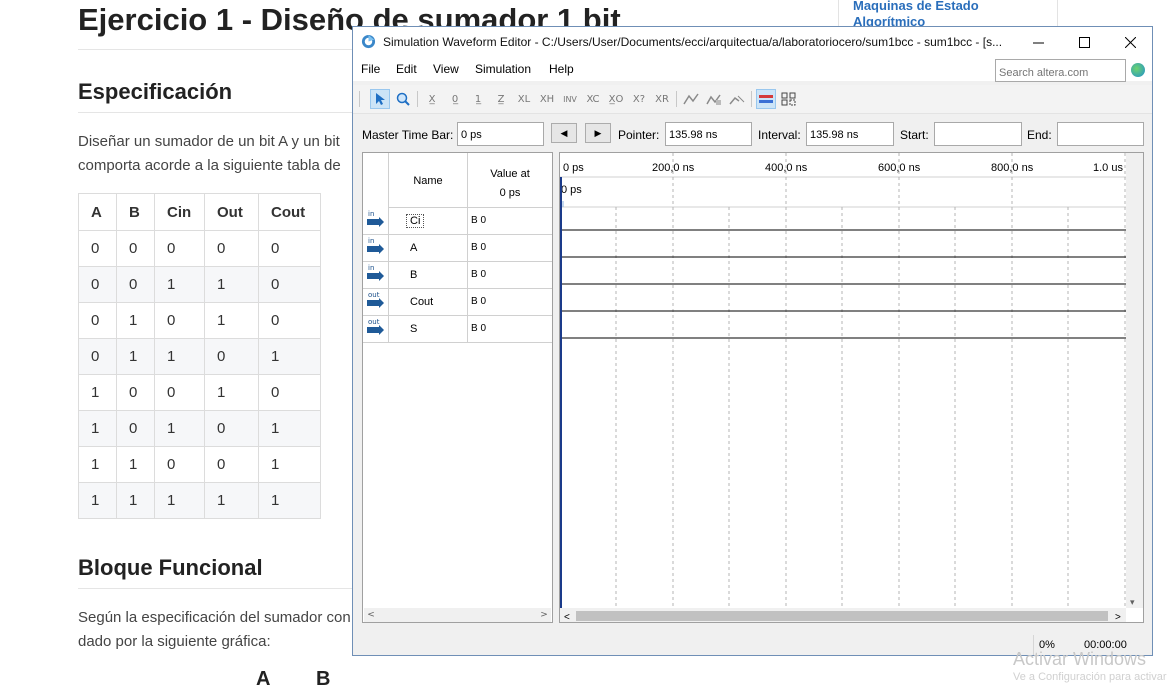  I want to click on start-label: Start:, so click(914, 135).